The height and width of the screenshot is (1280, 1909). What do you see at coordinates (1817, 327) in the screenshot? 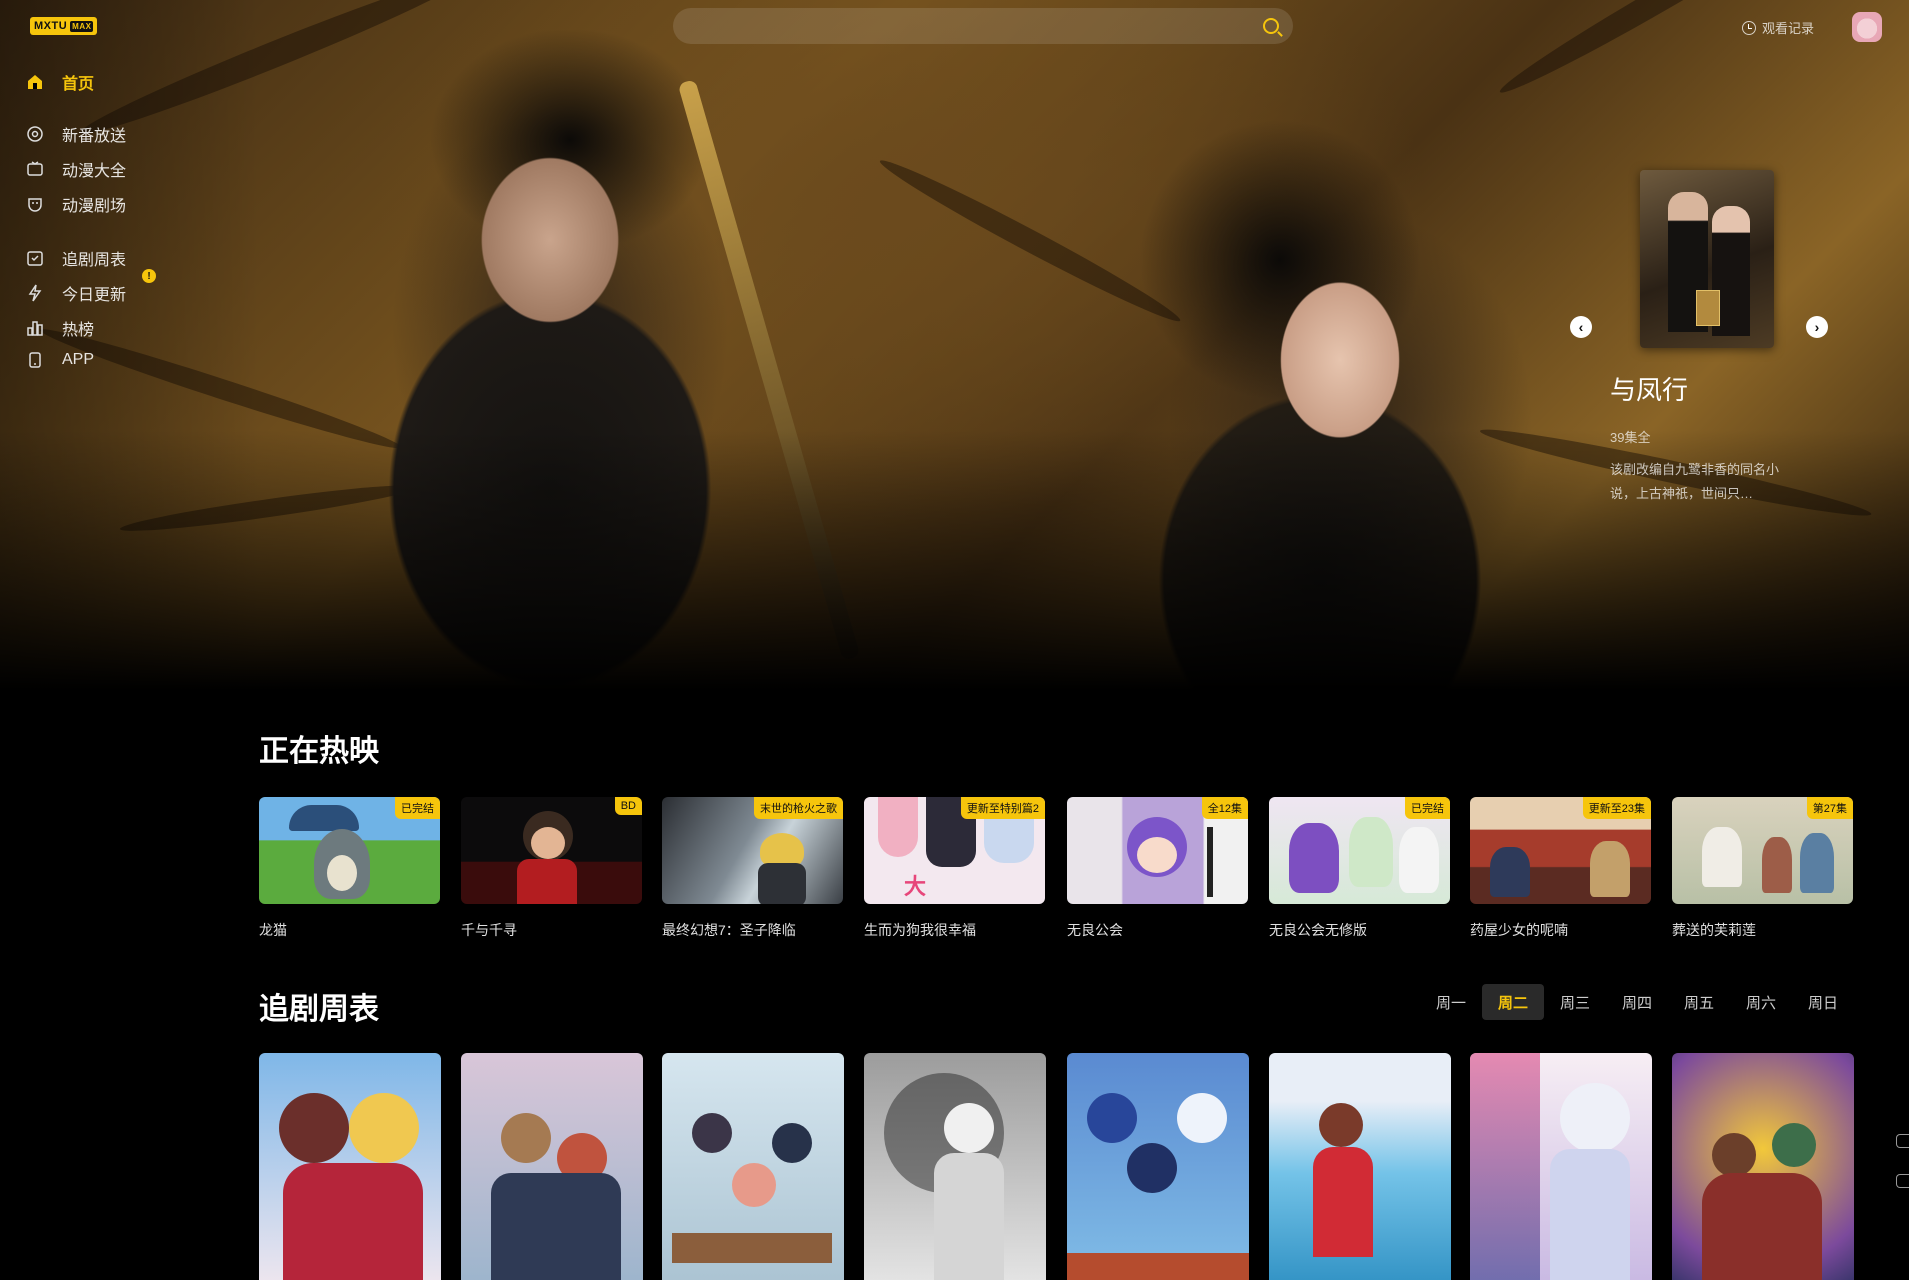
I see `chevron-right-icon: ›` at bounding box center [1817, 327].